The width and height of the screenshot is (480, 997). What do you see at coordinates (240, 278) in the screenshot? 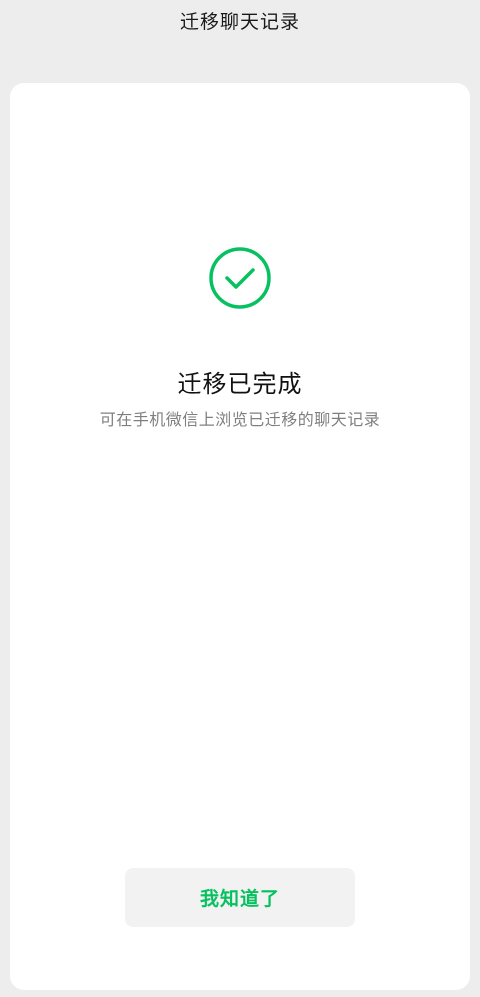
I see `check-circle-icon` at bounding box center [240, 278].